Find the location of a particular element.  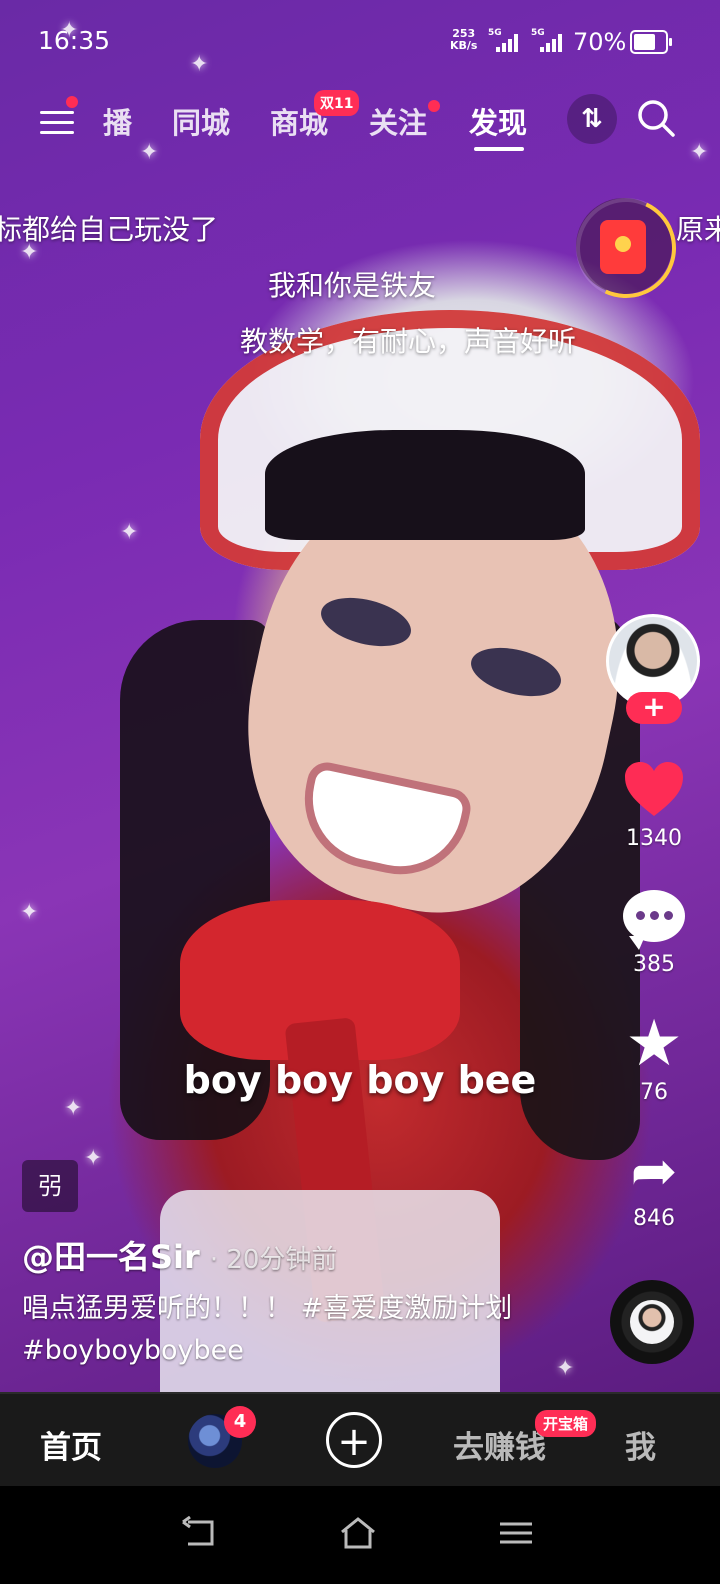

video-frame-bangs is located at coordinates (425, 485).